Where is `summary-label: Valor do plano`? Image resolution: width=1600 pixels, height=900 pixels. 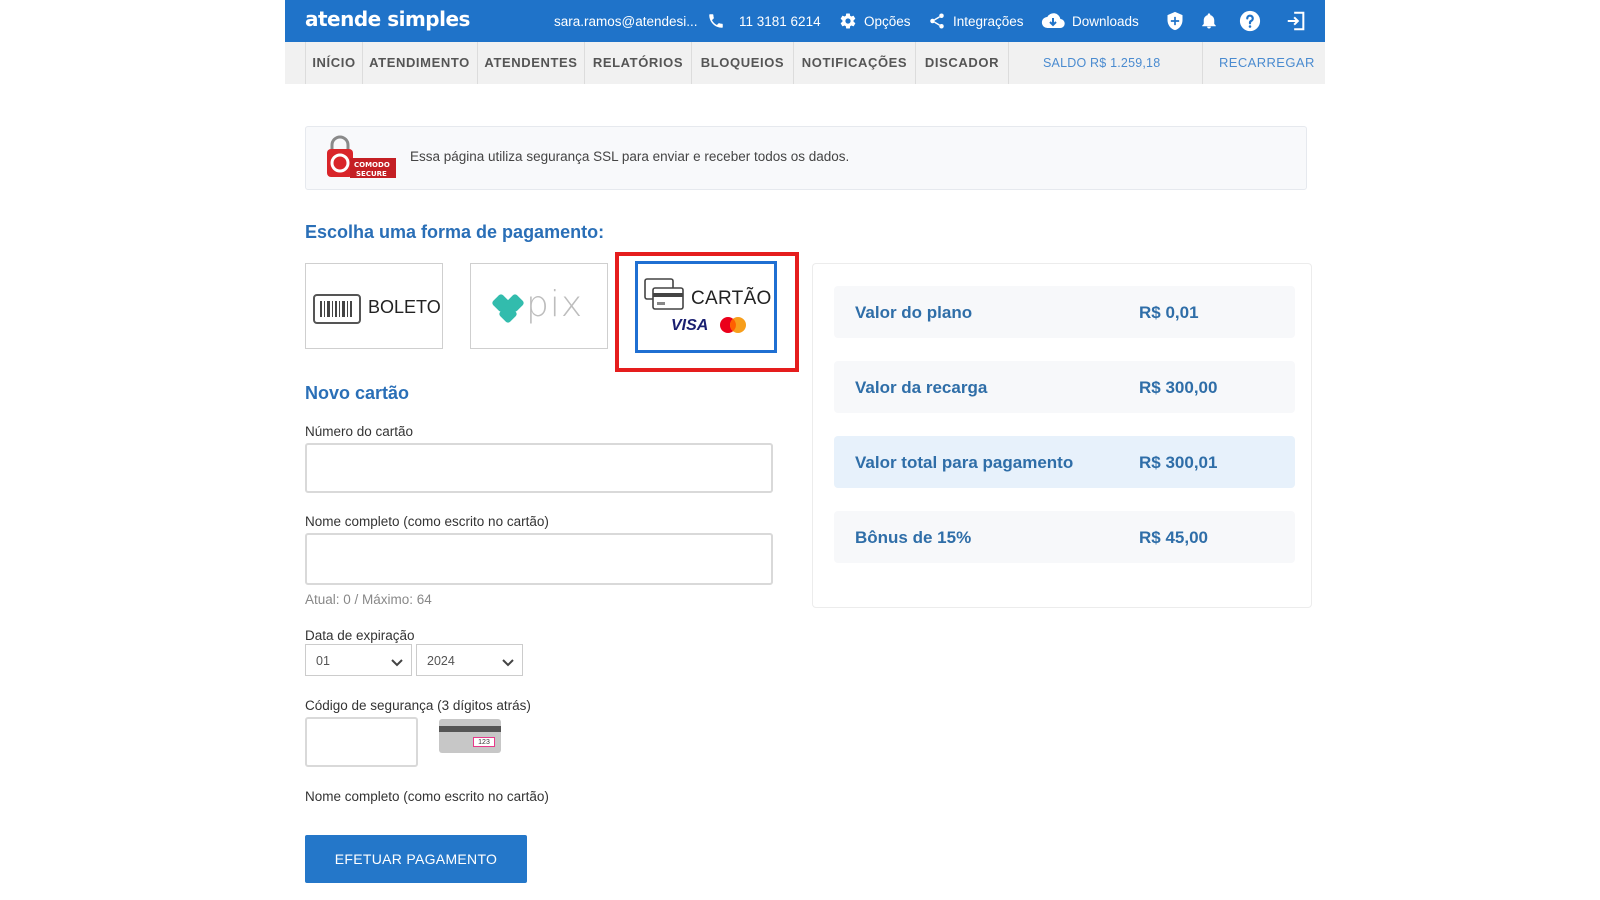
summary-label: Valor do plano is located at coordinates (914, 312).